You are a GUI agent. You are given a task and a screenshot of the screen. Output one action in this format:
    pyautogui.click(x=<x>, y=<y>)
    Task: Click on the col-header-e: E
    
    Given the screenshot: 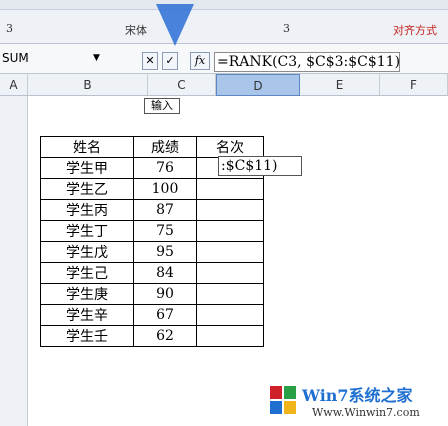 What is the action you would take?
    pyautogui.click(x=340, y=85)
    